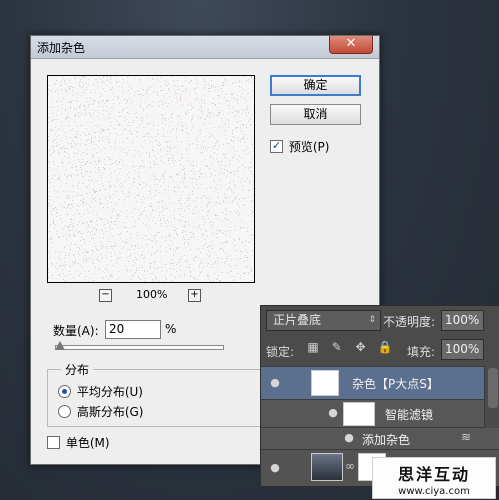  Describe the element at coordinates (380, 413) in the screenshot. I see `layer-row-smart-filters: ● 智能滤镜` at that location.